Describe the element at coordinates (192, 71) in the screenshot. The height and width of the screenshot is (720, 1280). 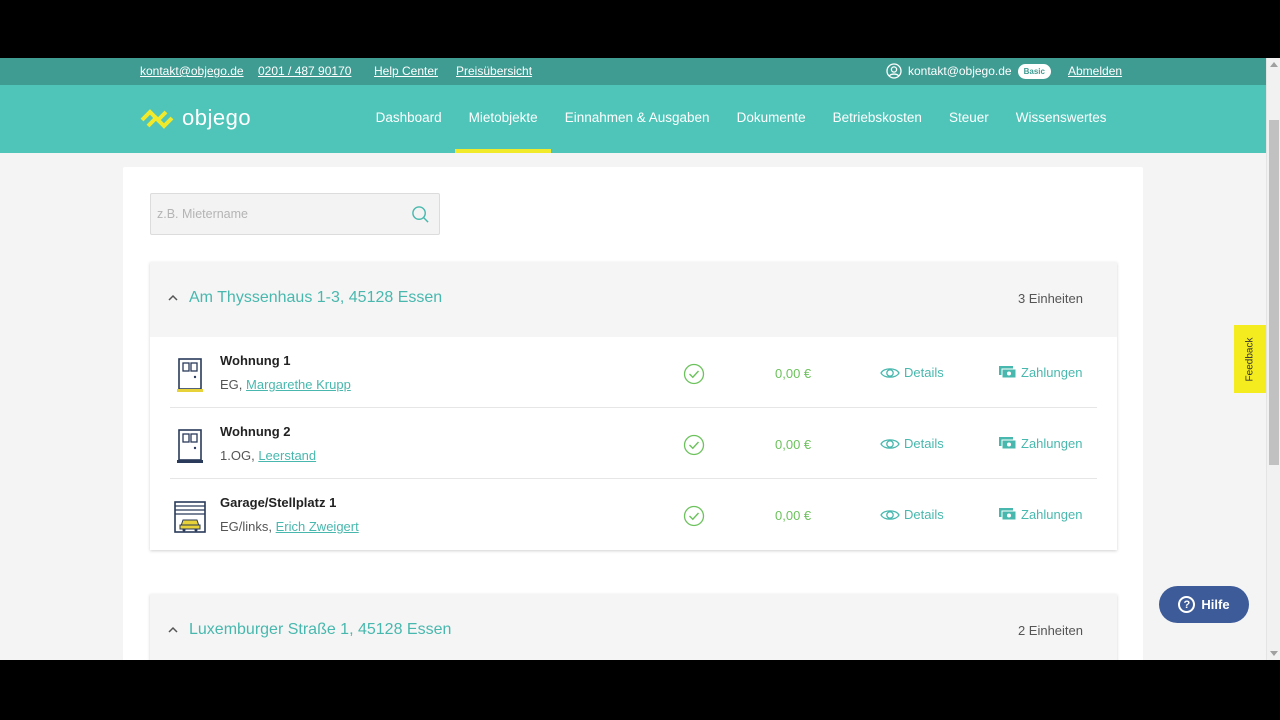
I see `contact-email-link: kontakt@objego.de` at that location.